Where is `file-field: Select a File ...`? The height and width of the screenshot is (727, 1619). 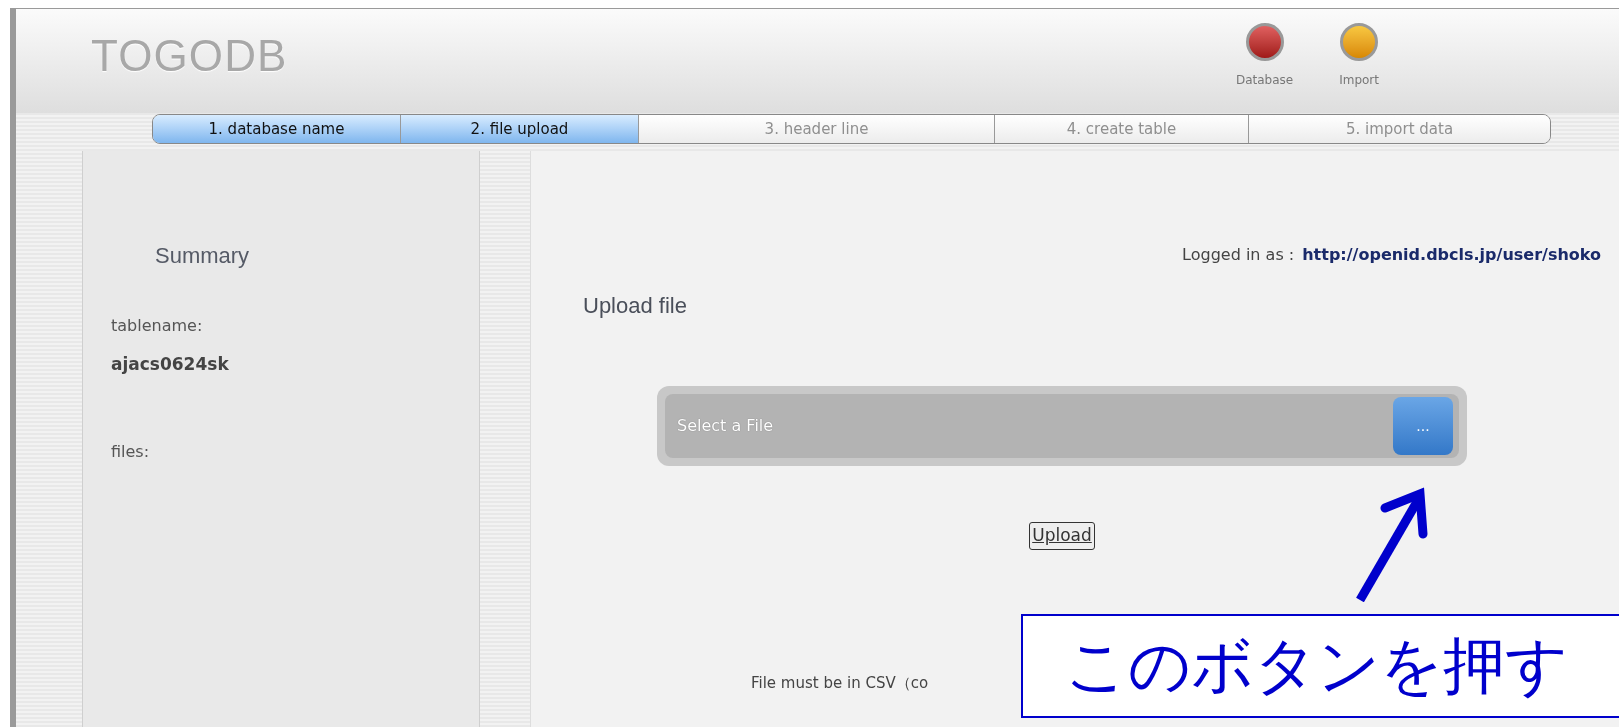
file-field: Select a File ... is located at coordinates (1062, 426).